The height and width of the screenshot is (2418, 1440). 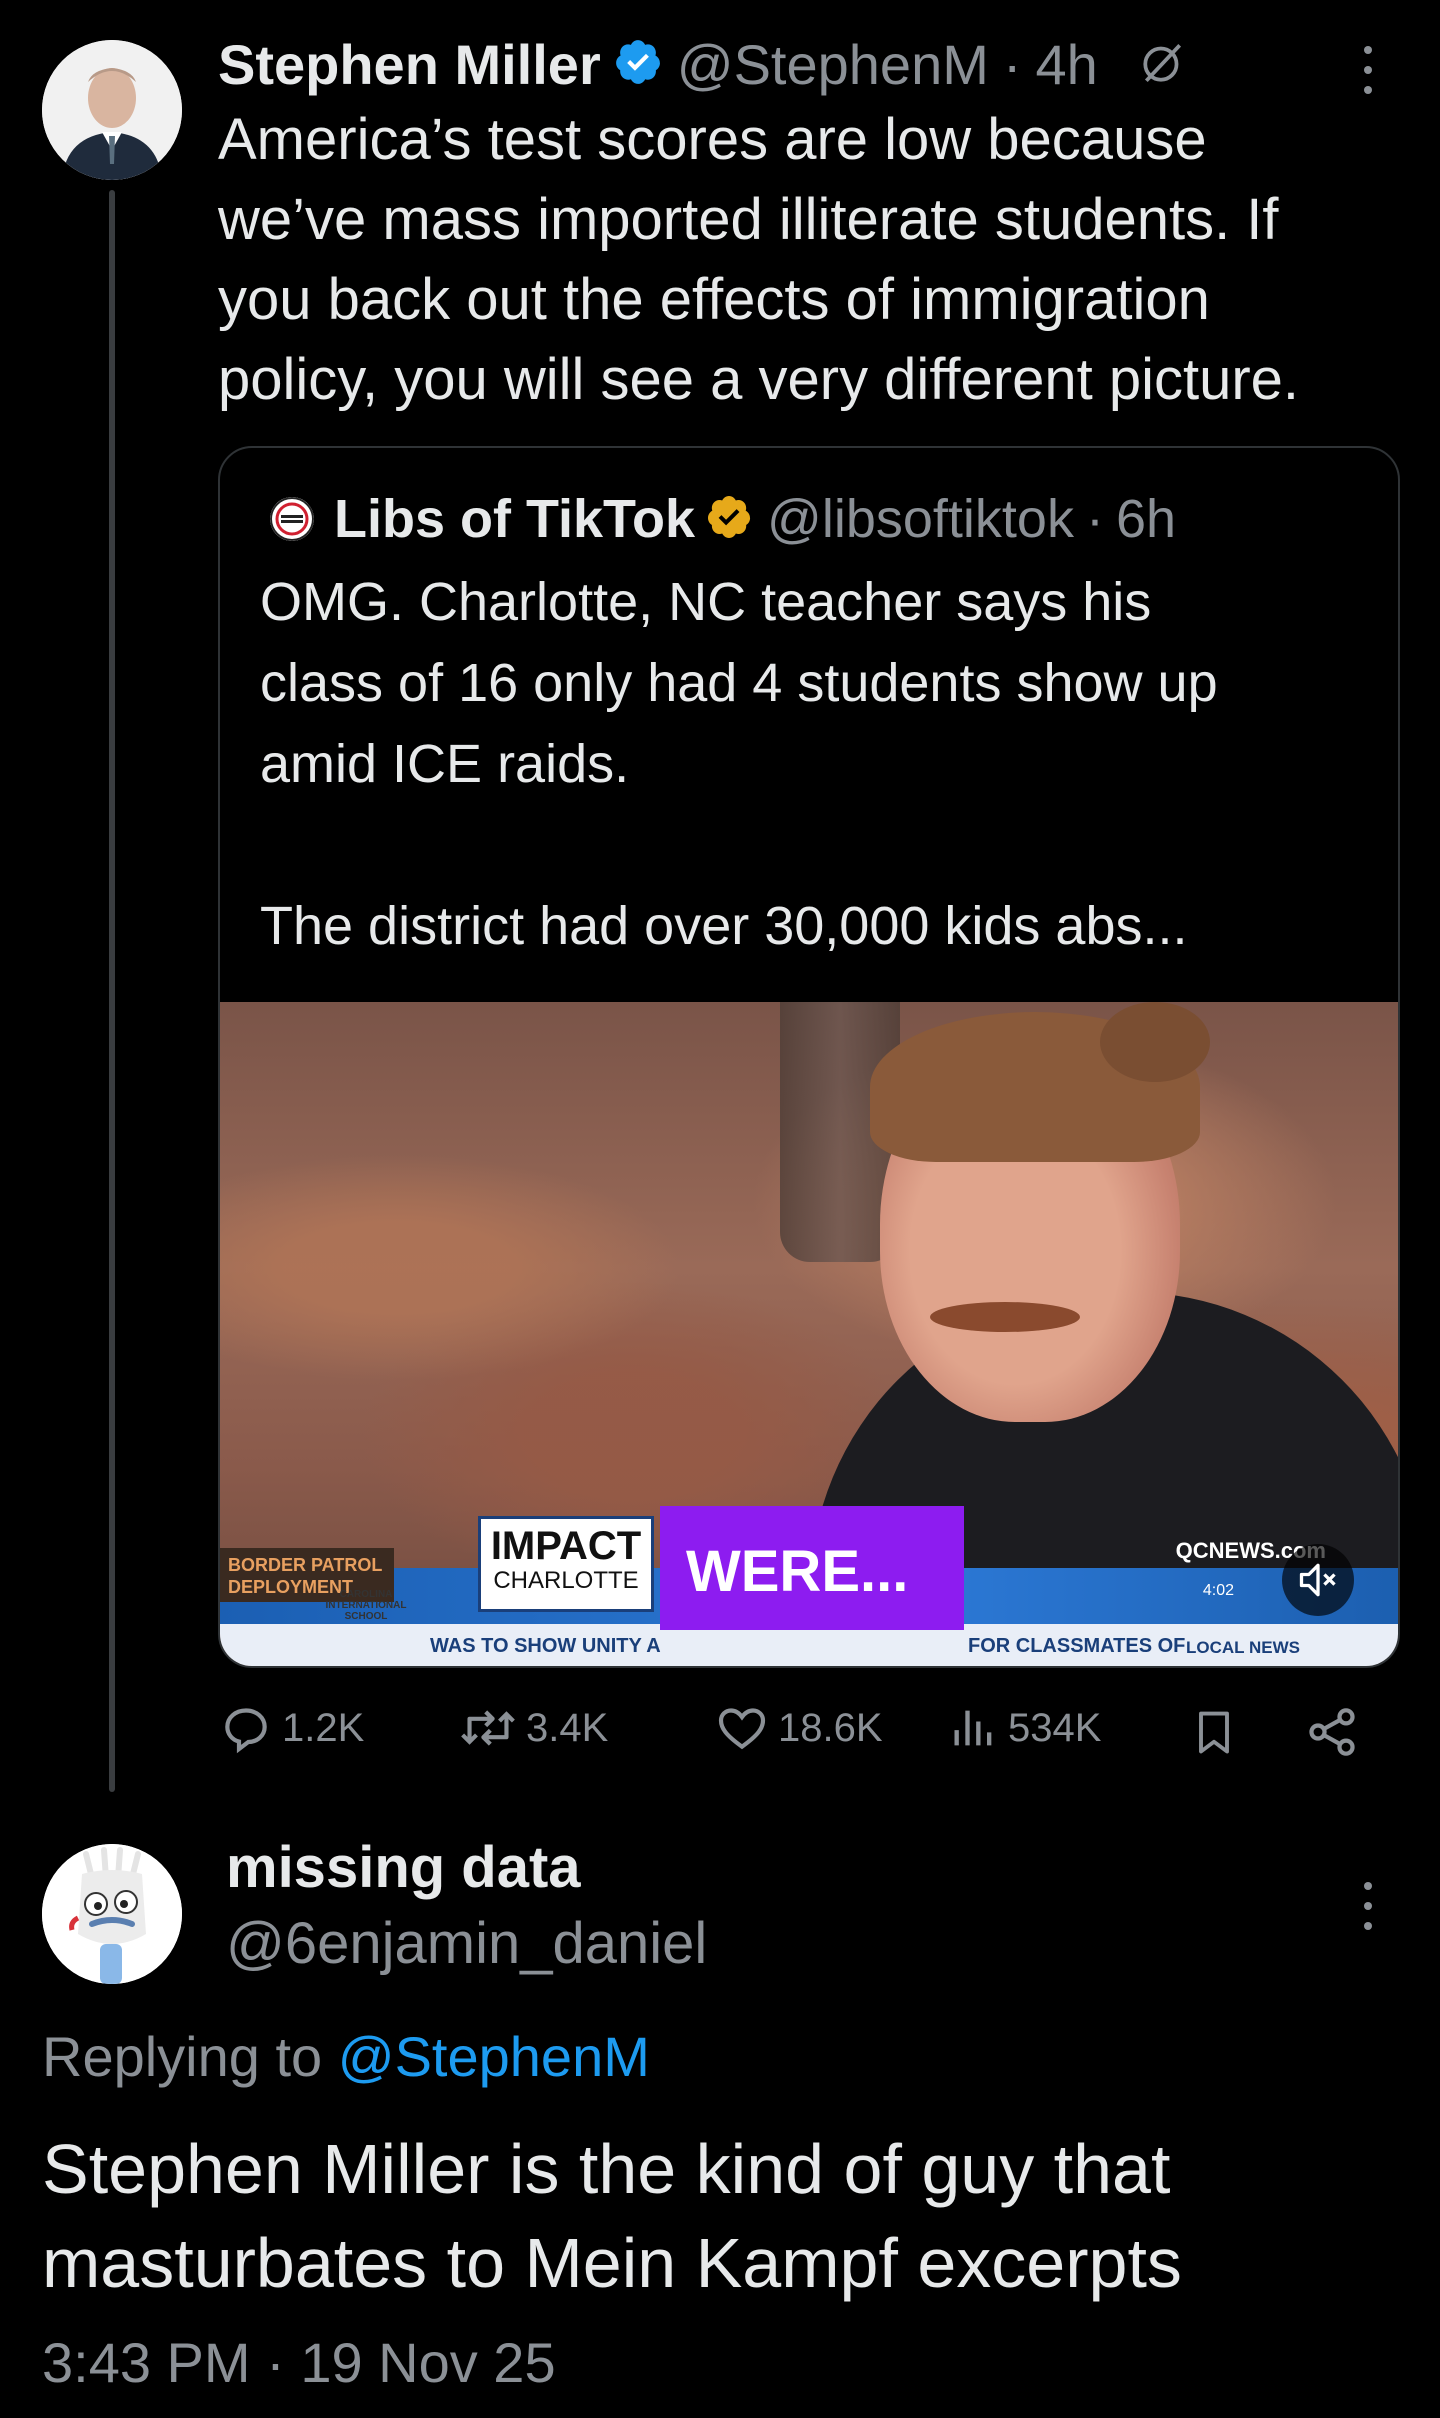 What do you see at coordinates (1218, 1590) in the screenshot?
I see `broadcast-clock: 4:02` at bounding box center [1218, 1590].